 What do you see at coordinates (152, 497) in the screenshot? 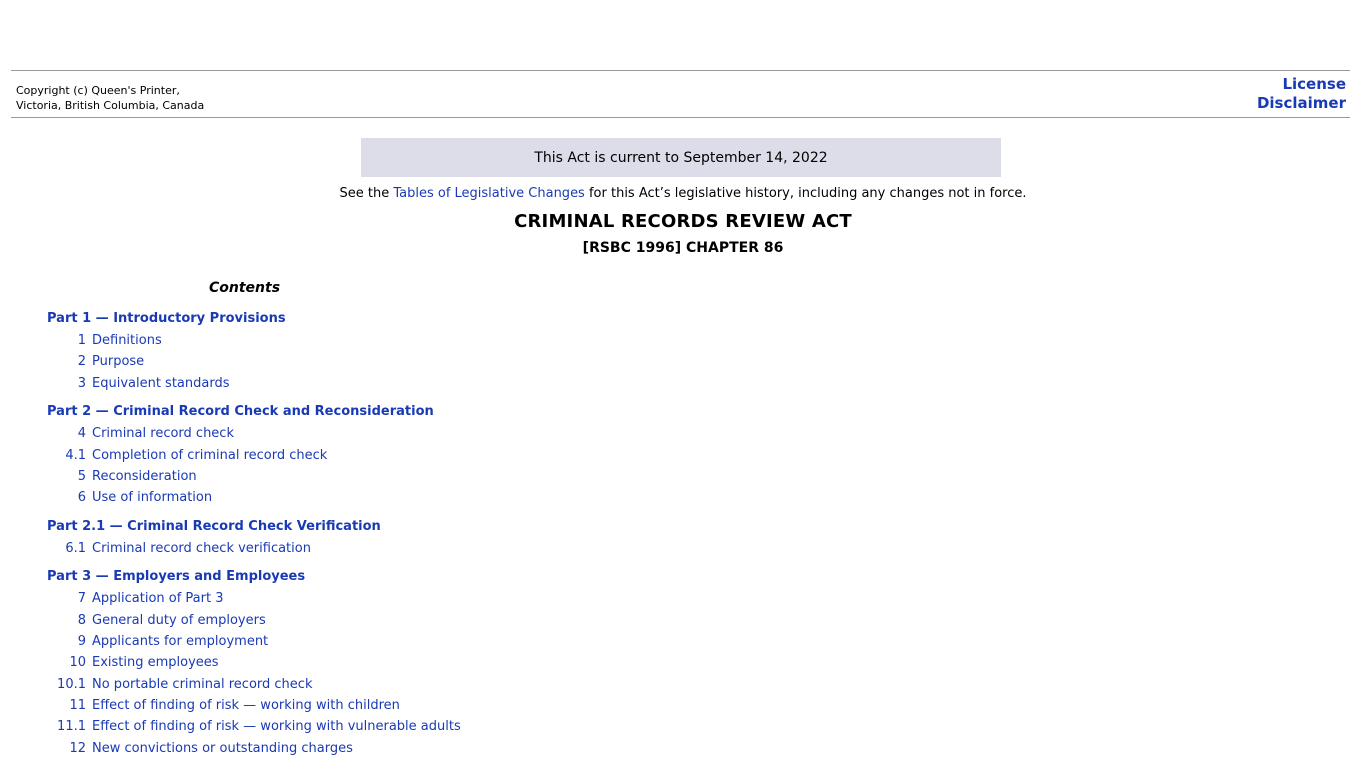
I see `toc-section-link: Use of information` at bounding box center [152, 497].